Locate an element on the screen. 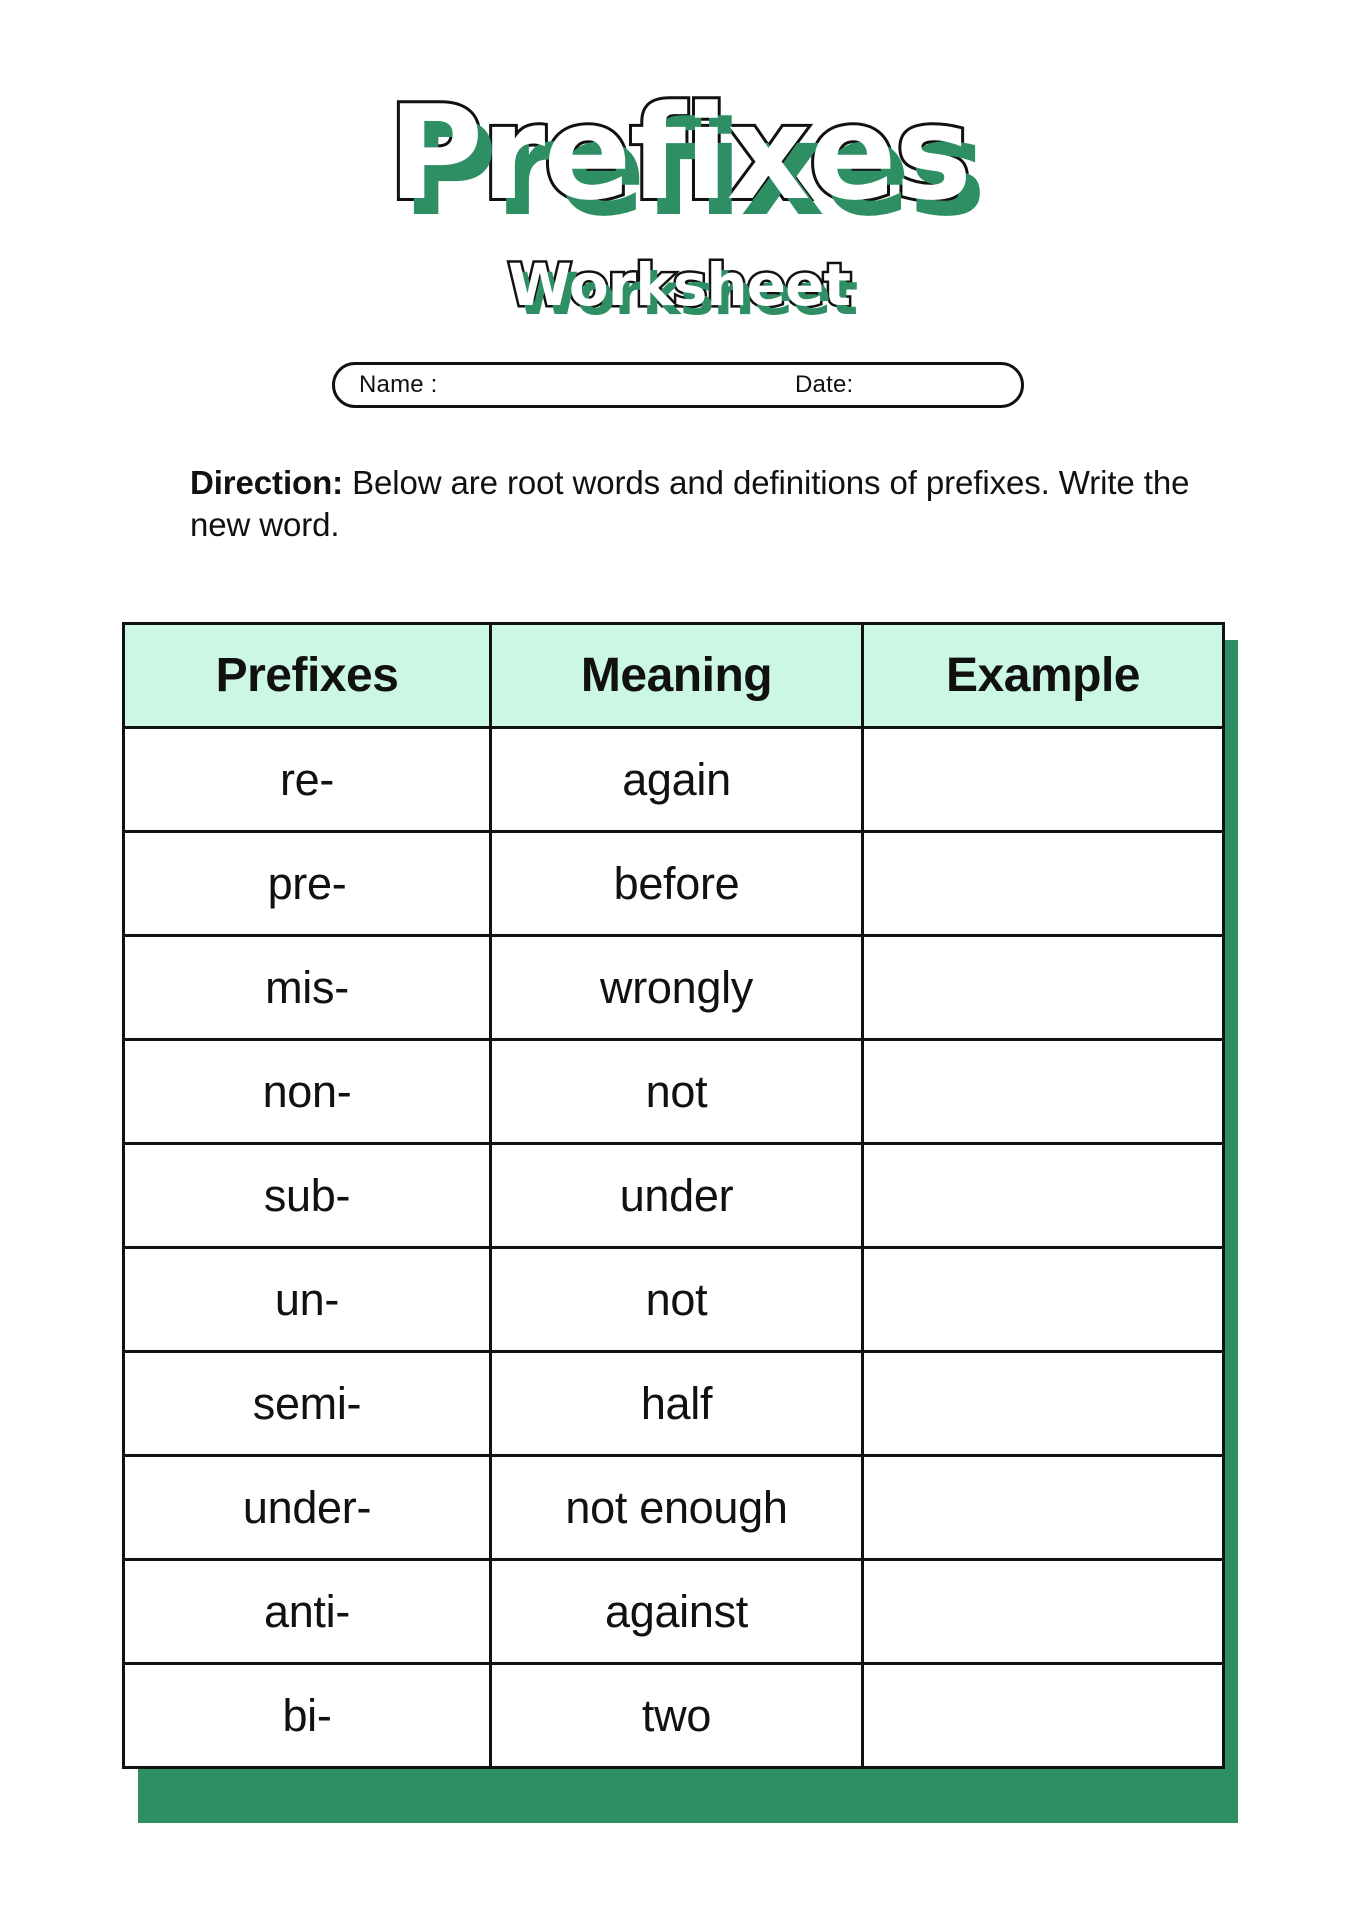  column-header-meaning: Meaning is located at coordinates (676, 675).